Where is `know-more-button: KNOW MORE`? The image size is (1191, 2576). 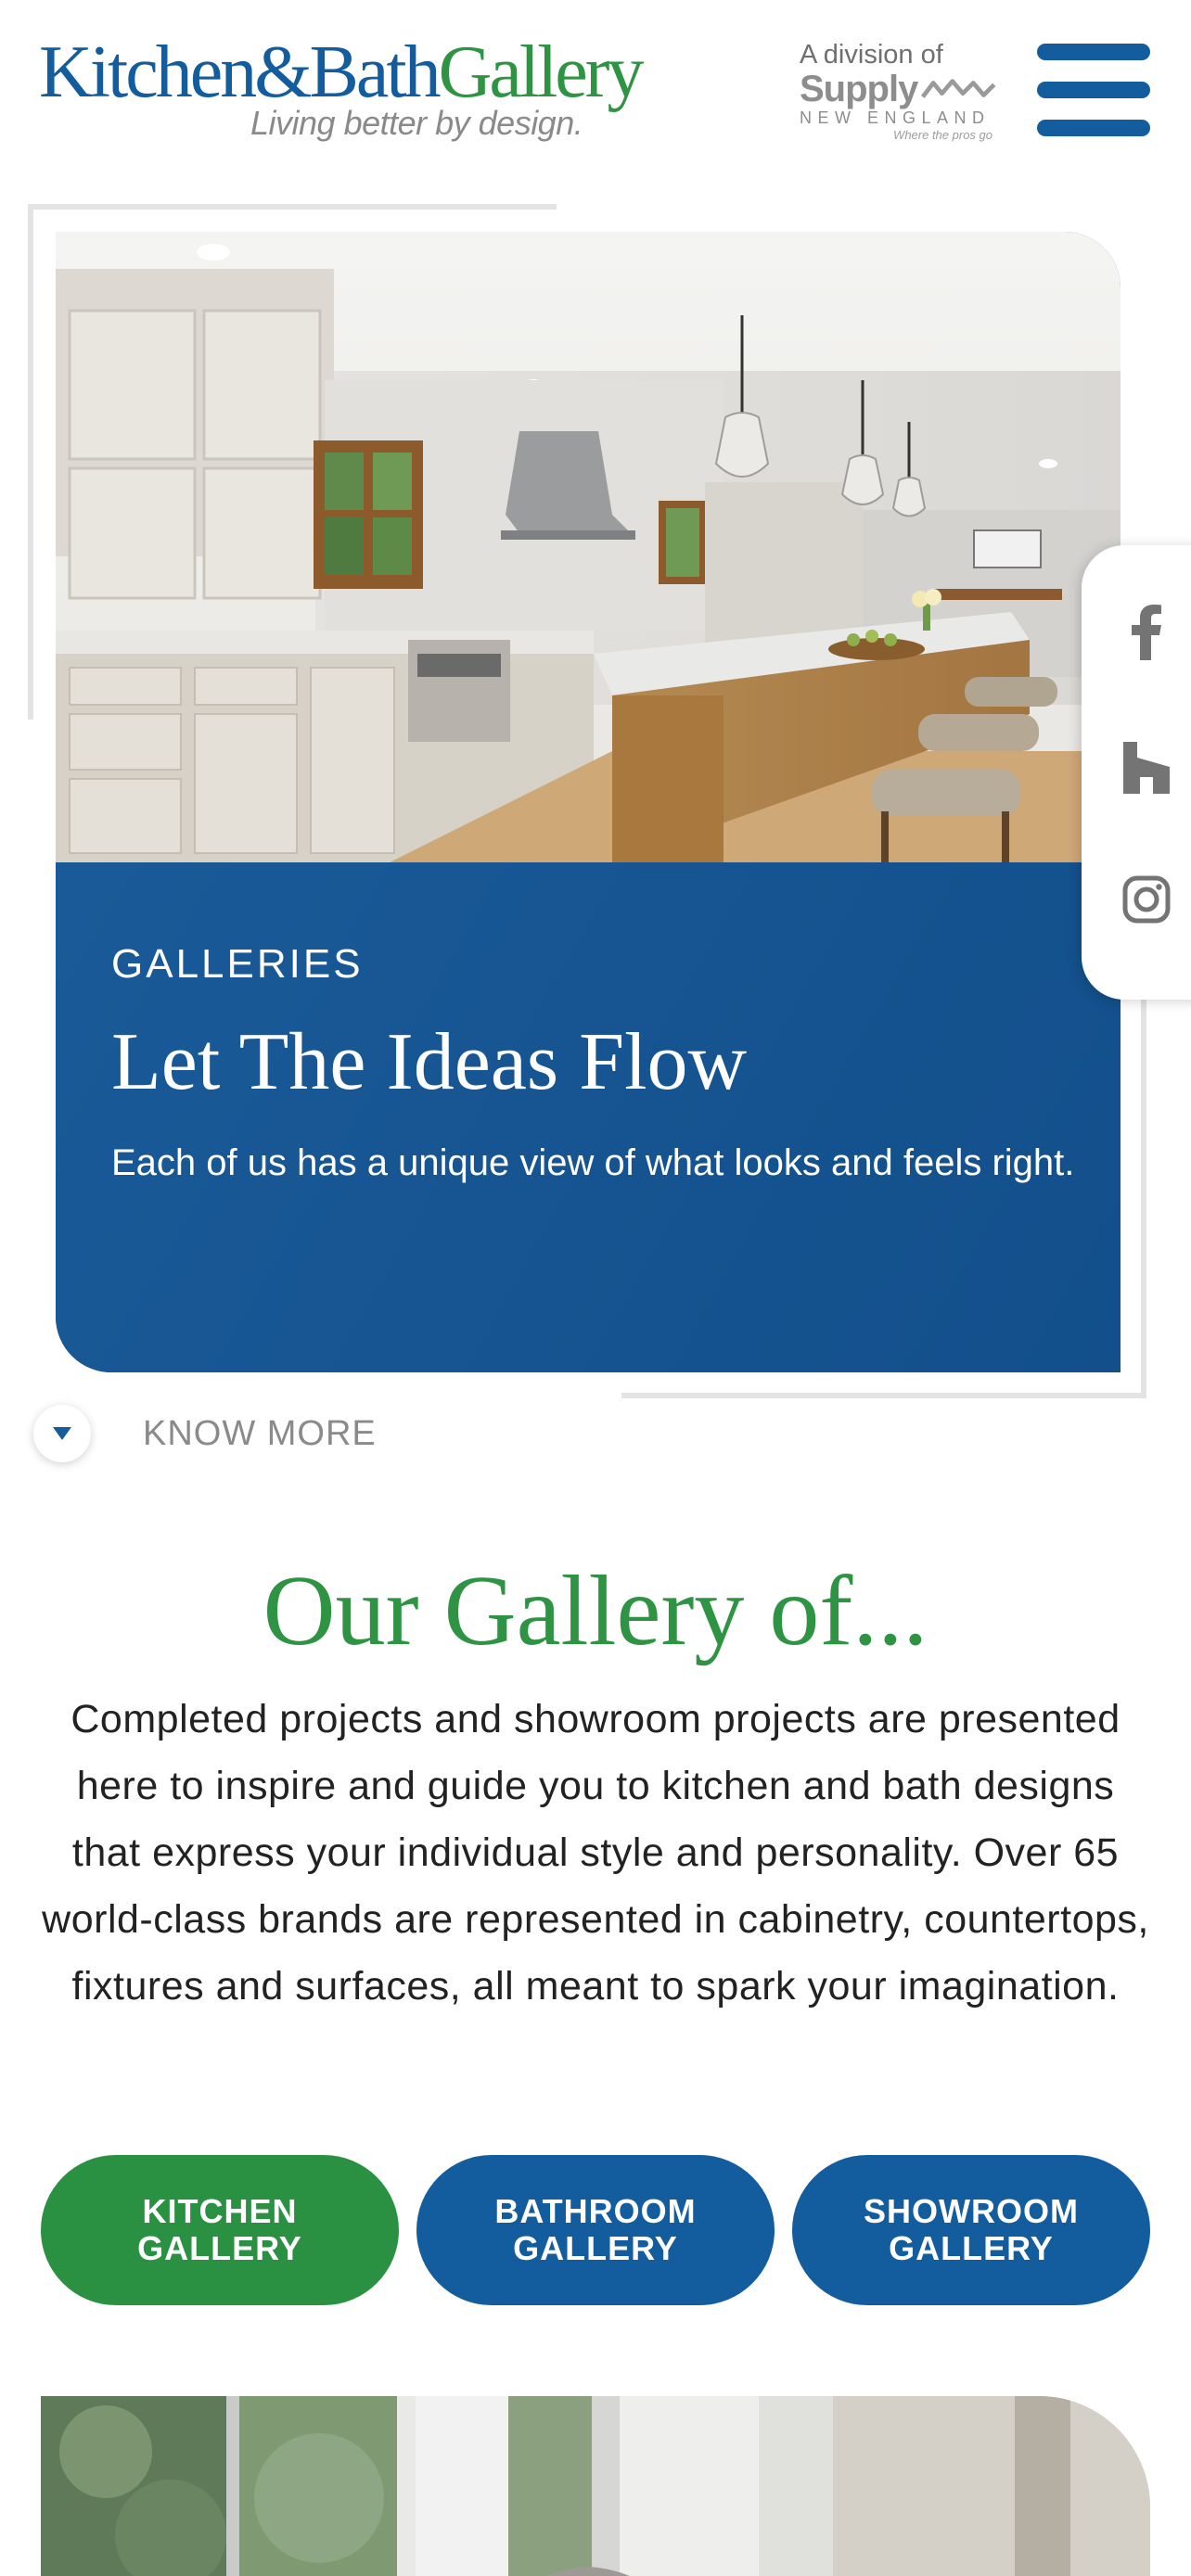 know-more-button: KNOW MORE is located at coordinates (205, 1433).